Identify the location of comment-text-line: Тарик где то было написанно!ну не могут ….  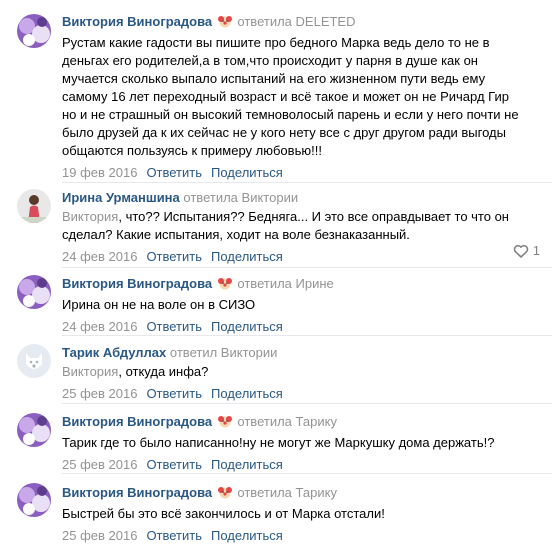
(278, 442).